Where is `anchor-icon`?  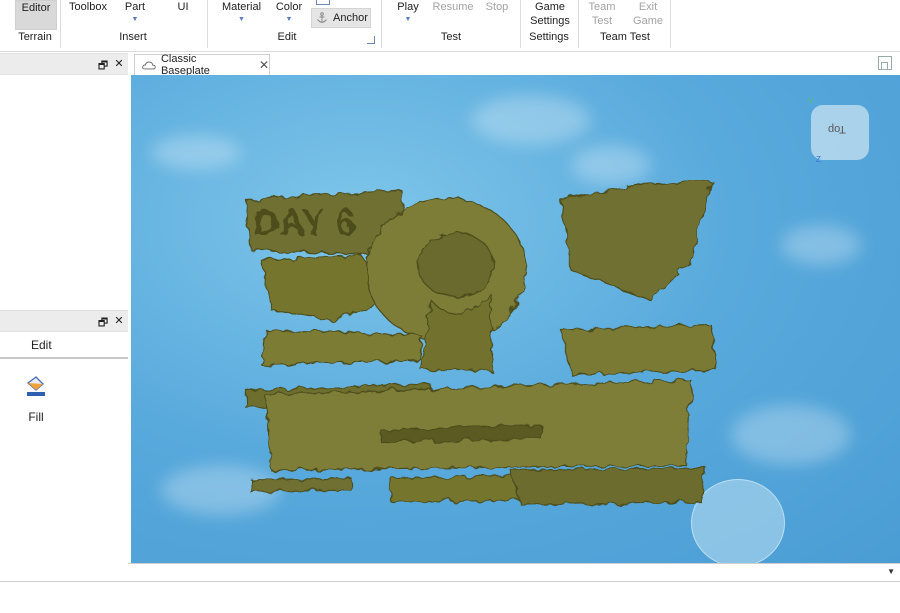
anchor-icon is located at coordinates (322, 17).